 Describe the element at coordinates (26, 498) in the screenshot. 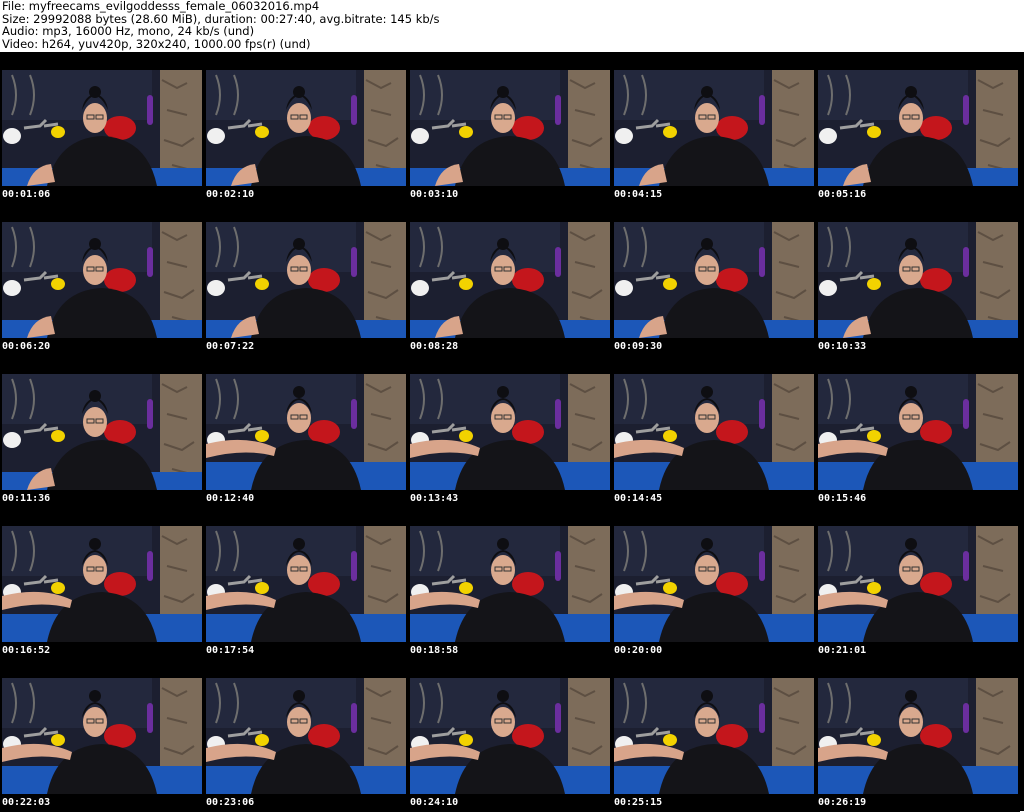

I see `timestamp-label: 00:11:36` at that location.